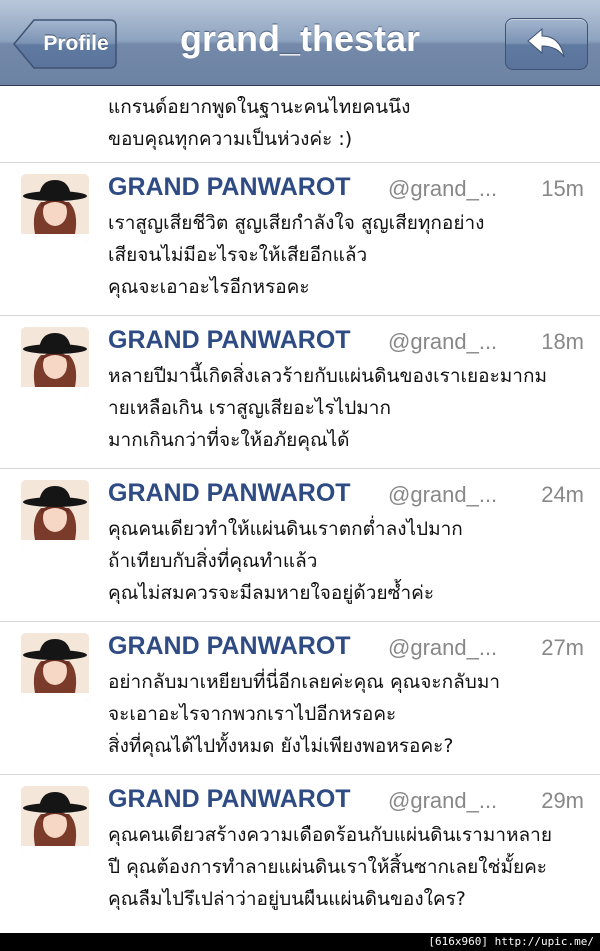  What do you see at coordinates (285, 529) in the screenshot?
I see `tweet-text-line: คุณคนเดียวทำให้แผ่นดินเราตกต่ำลงไปมาก` at bounding box center [285, 529].